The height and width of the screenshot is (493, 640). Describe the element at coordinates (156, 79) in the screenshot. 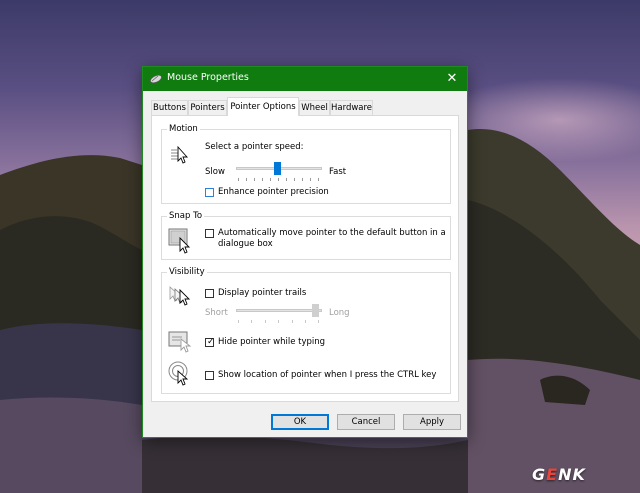

I see `mouse-icon` at that location.